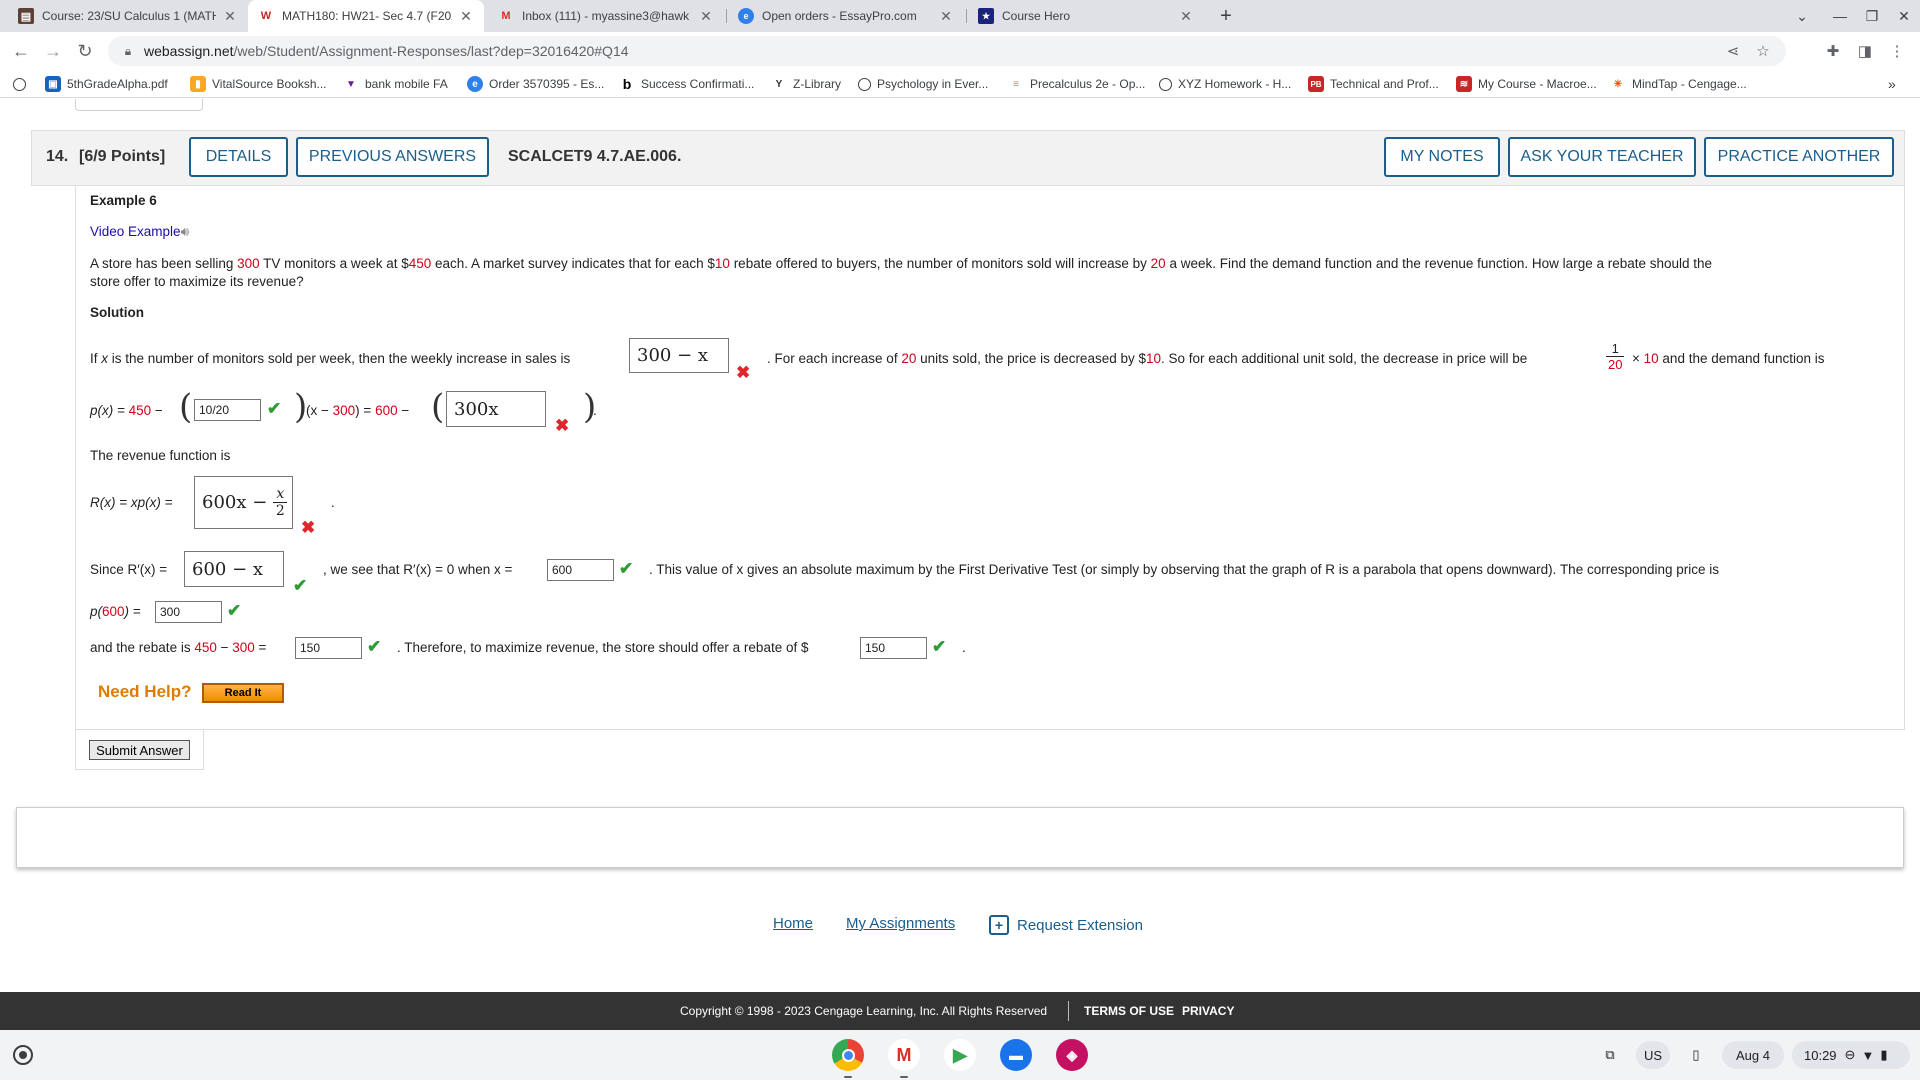  I want to click on privacy-link: PRIVACY, so click(1208, 1011).